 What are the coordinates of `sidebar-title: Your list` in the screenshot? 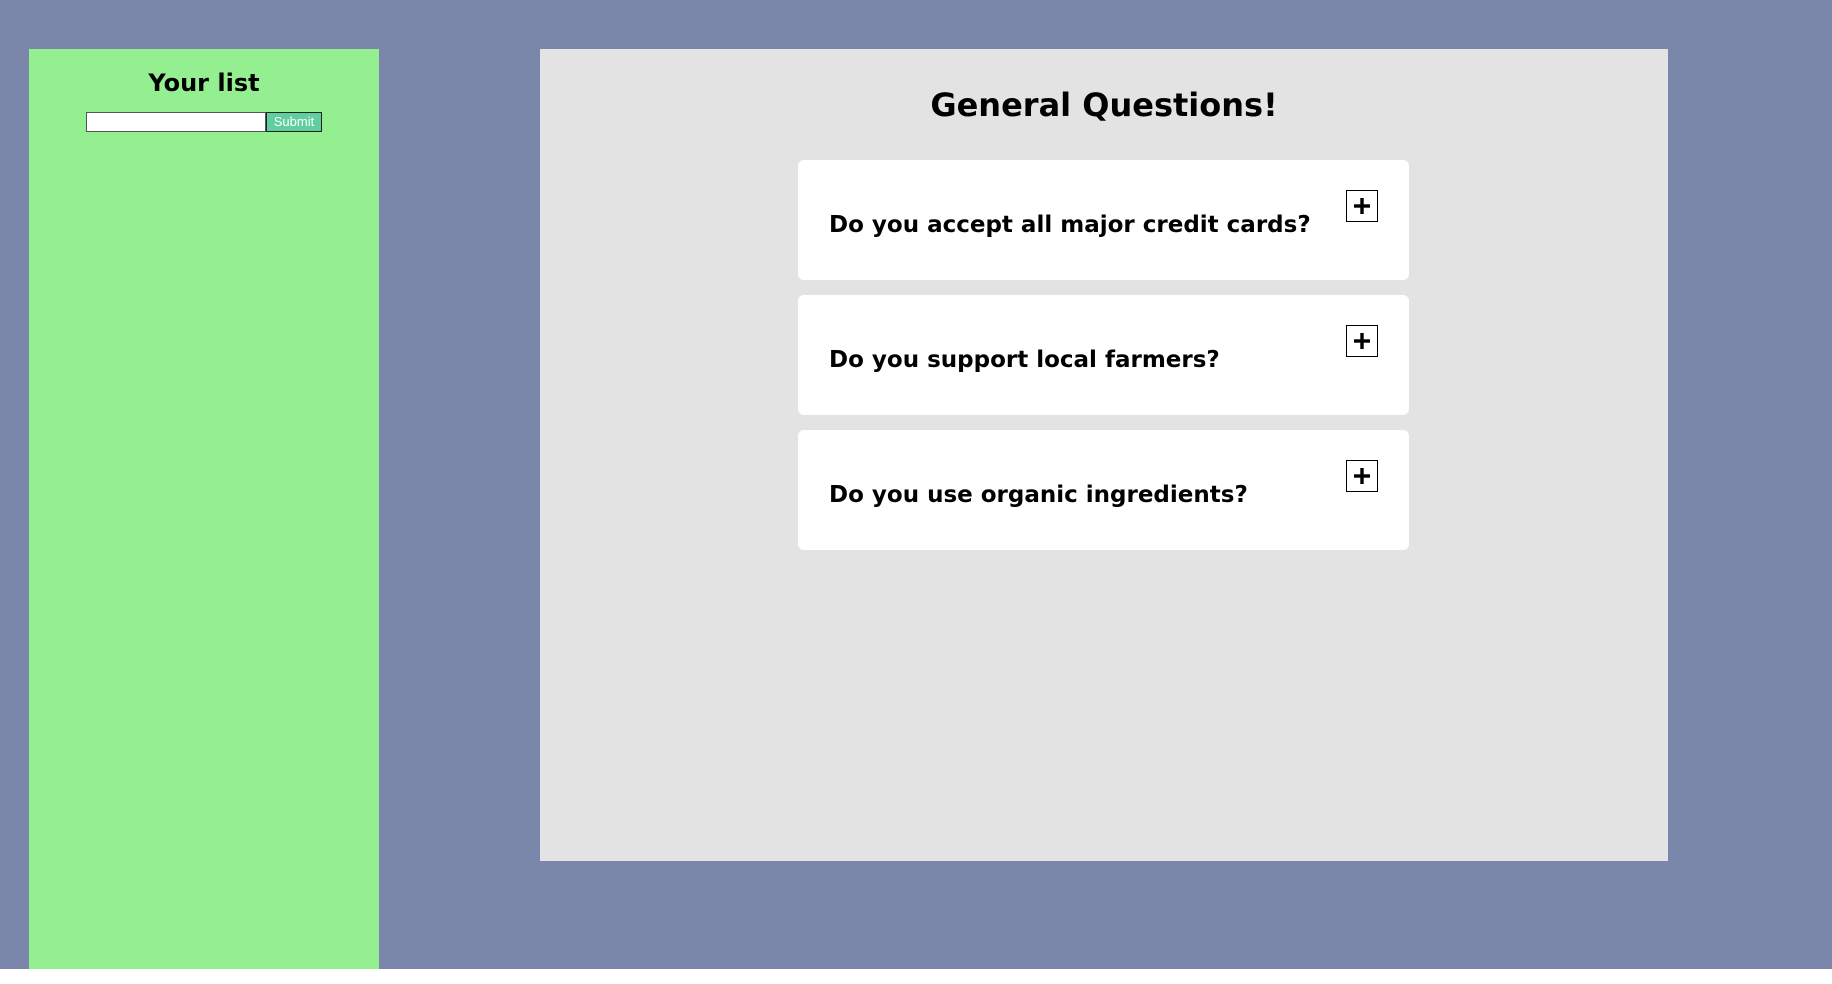 It's located at (204, 83).